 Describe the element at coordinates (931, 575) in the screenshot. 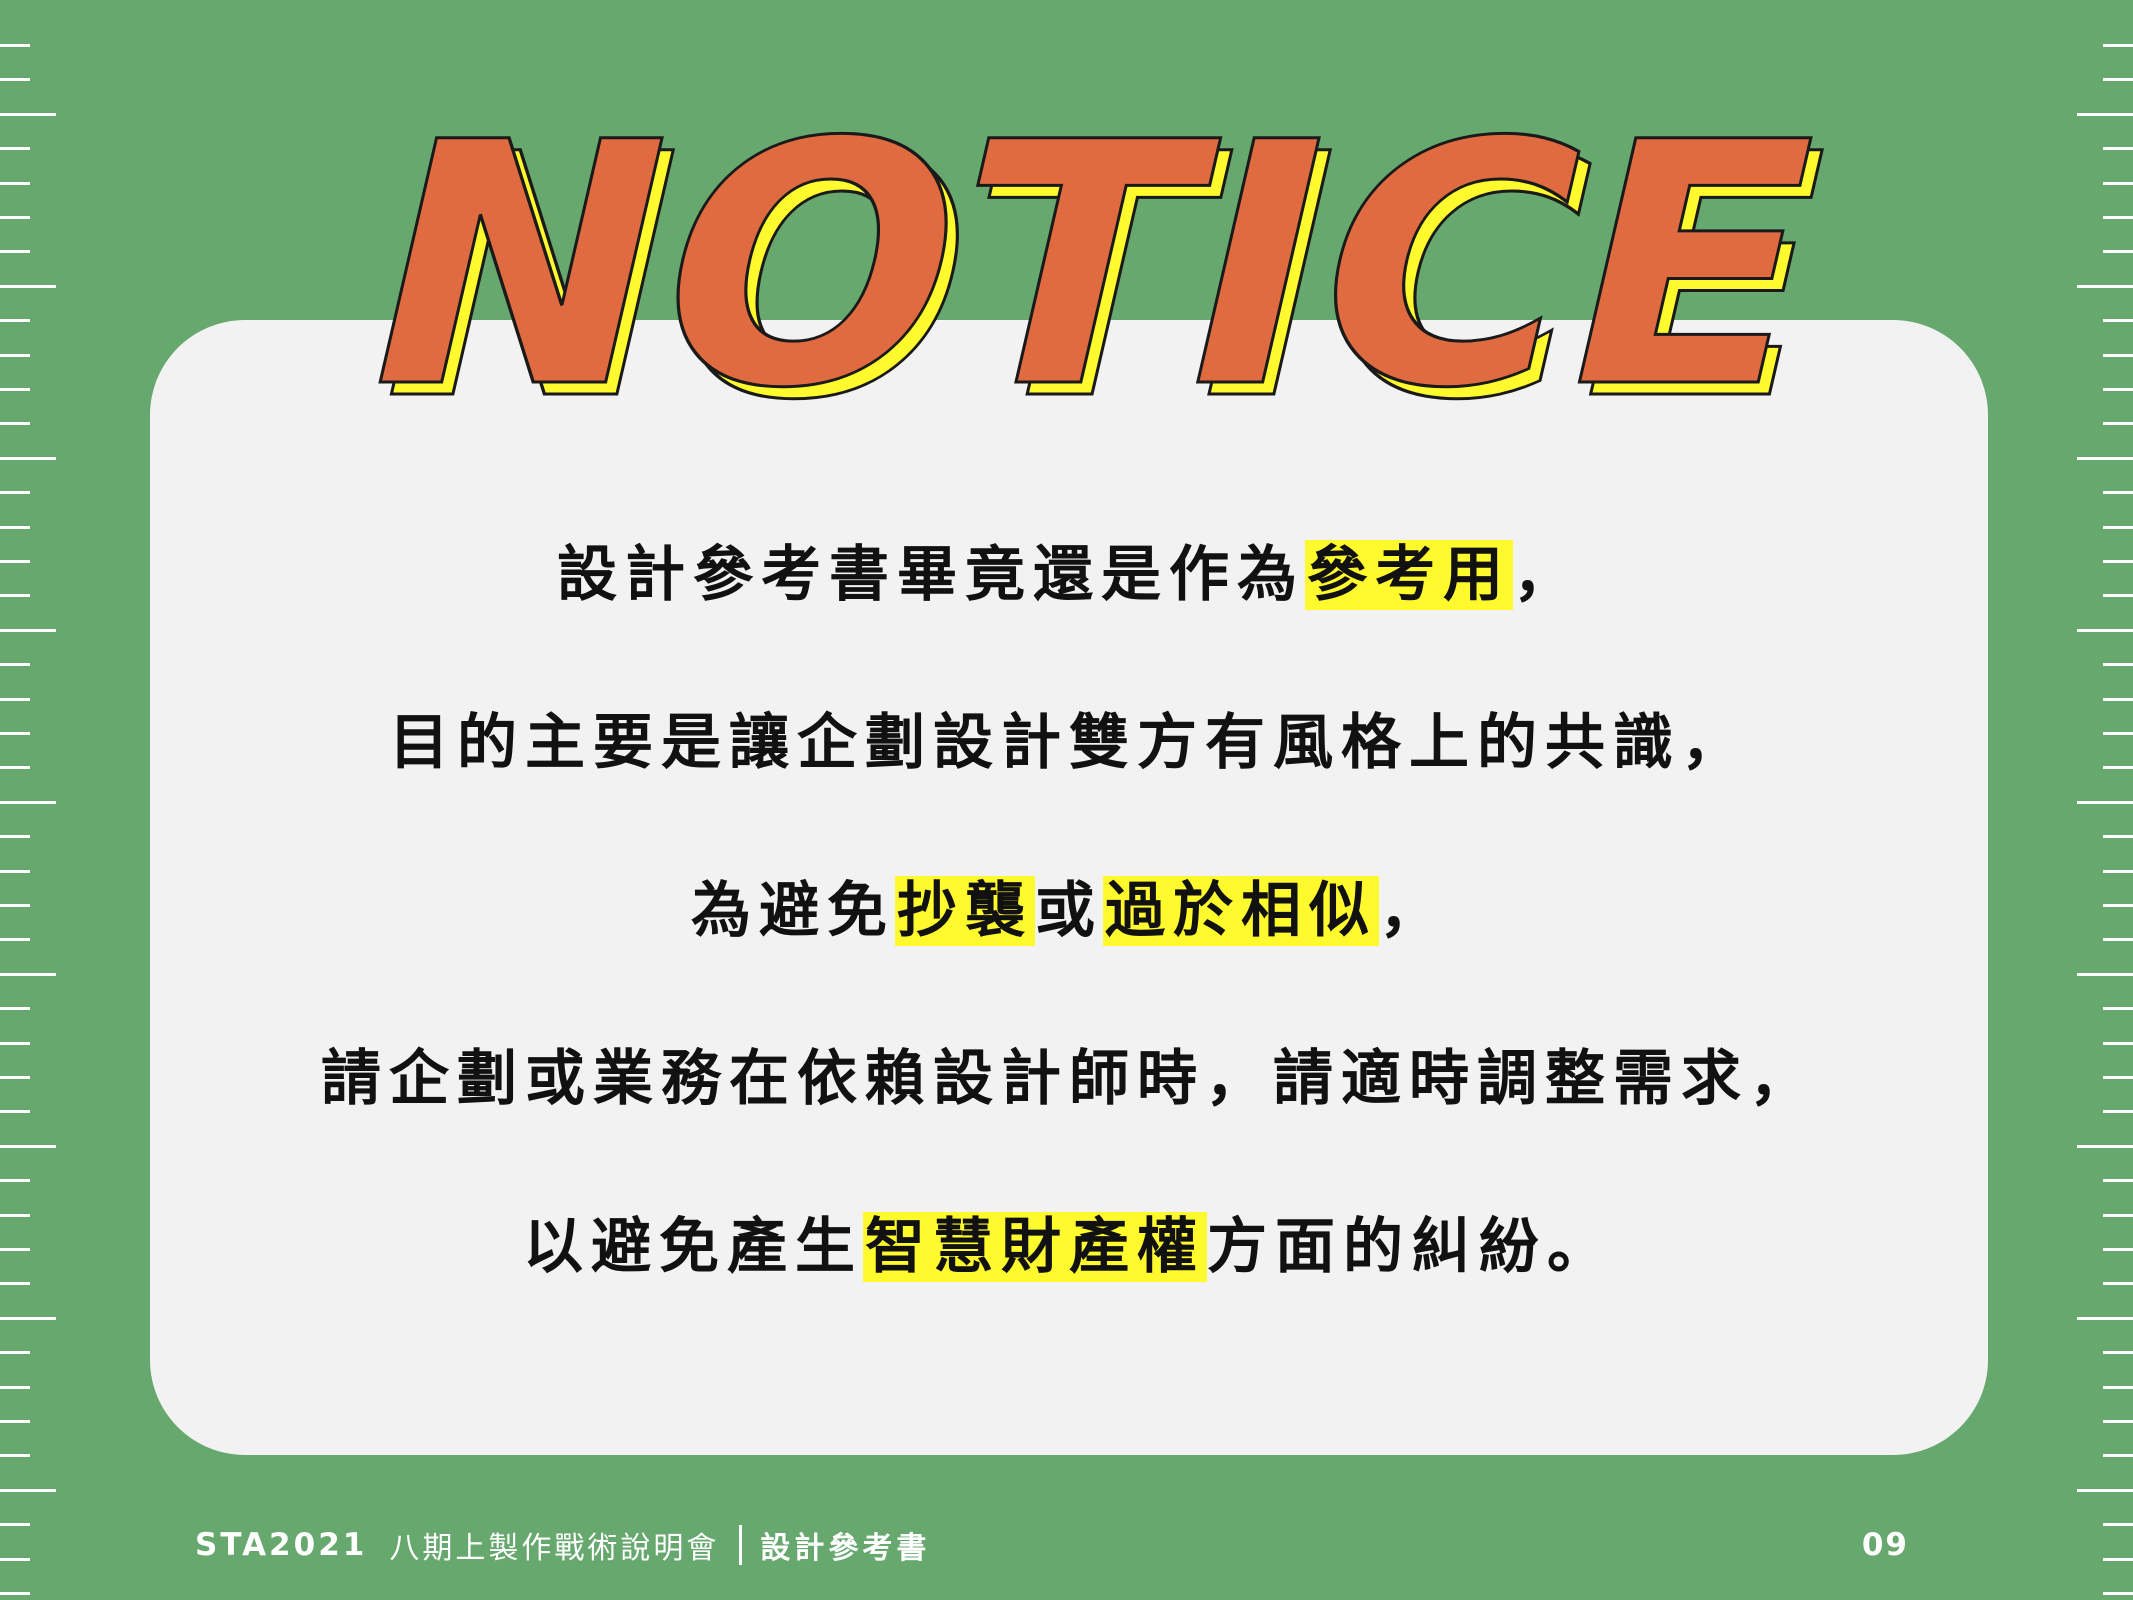

I see `message-text: 設計參考書畢竟還是作為` at that location.